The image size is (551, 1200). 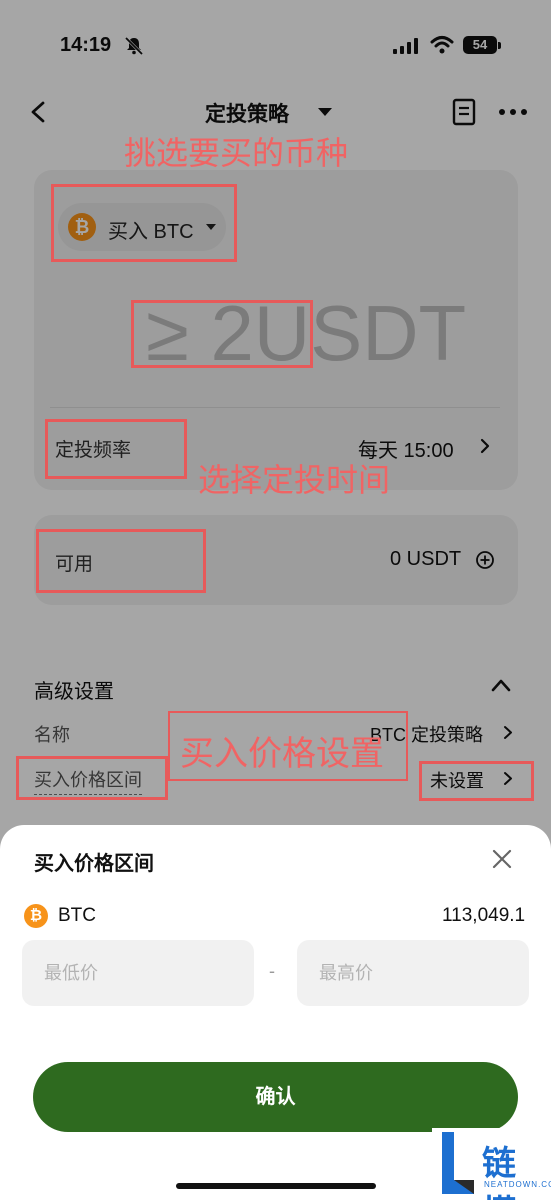 What do you see at coordinates (138, 973) in the screenshot?
I see `min-price-input` at bounding box center [138, 973].